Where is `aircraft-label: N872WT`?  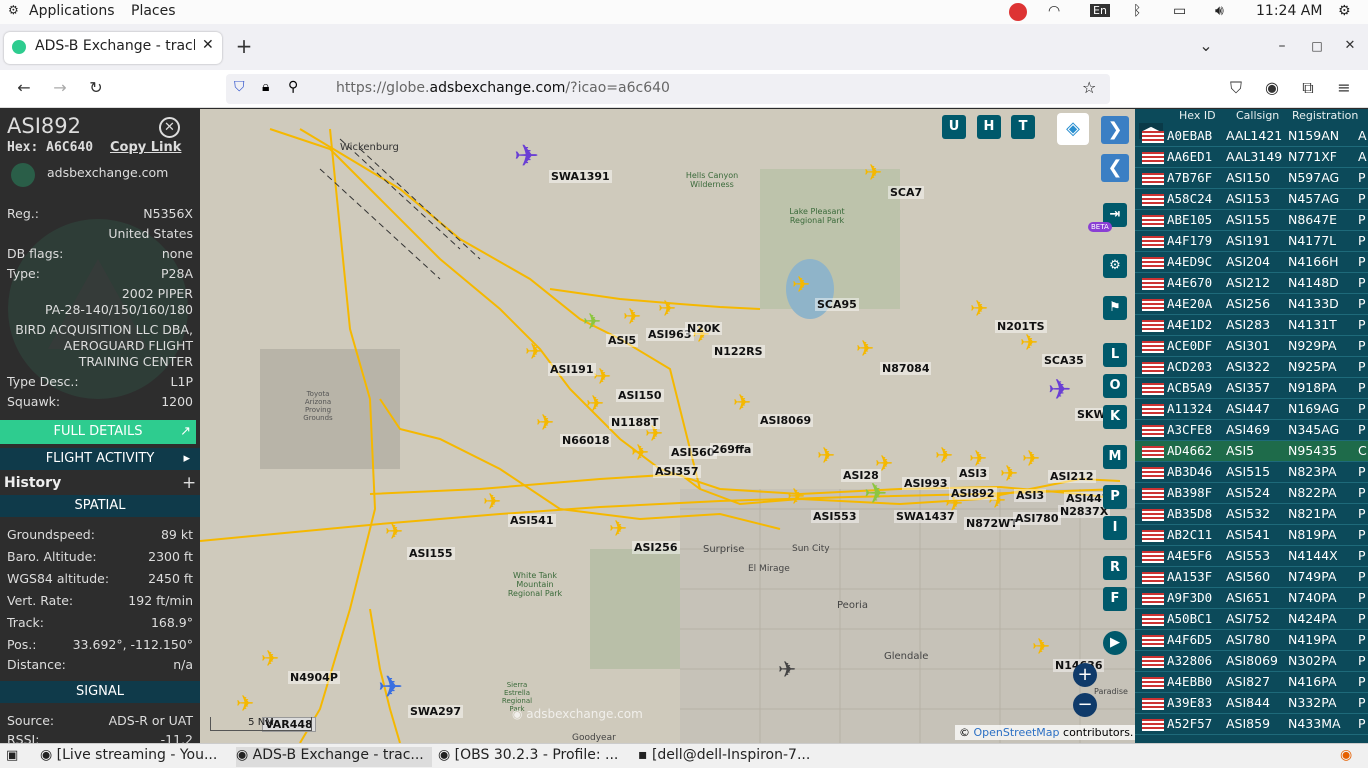 aircraft-label: N872WT is located at coordinates (992, 523).